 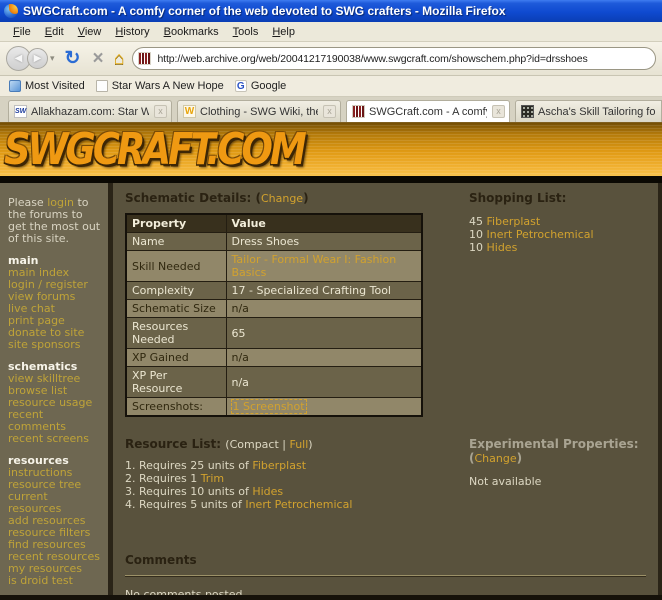 I want to click on schematic-change-link: Change, so click(x=282, y=198).